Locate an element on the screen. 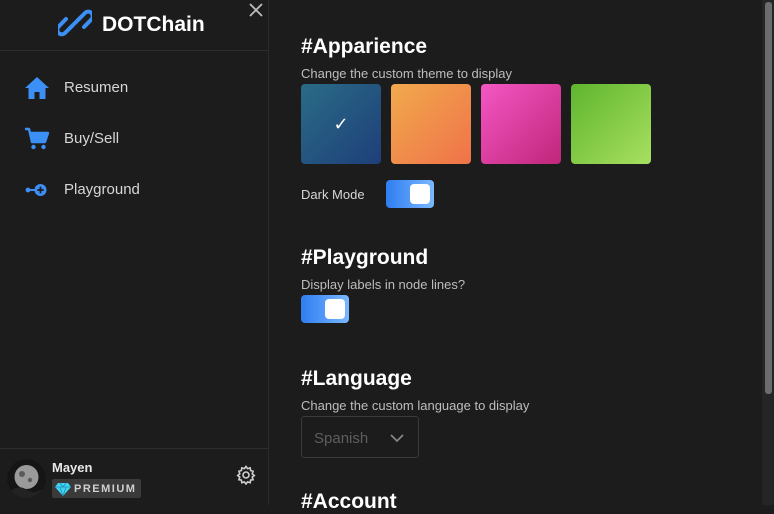  sidebar-item-resumen: Resumen is located at coordinates (134, 88).